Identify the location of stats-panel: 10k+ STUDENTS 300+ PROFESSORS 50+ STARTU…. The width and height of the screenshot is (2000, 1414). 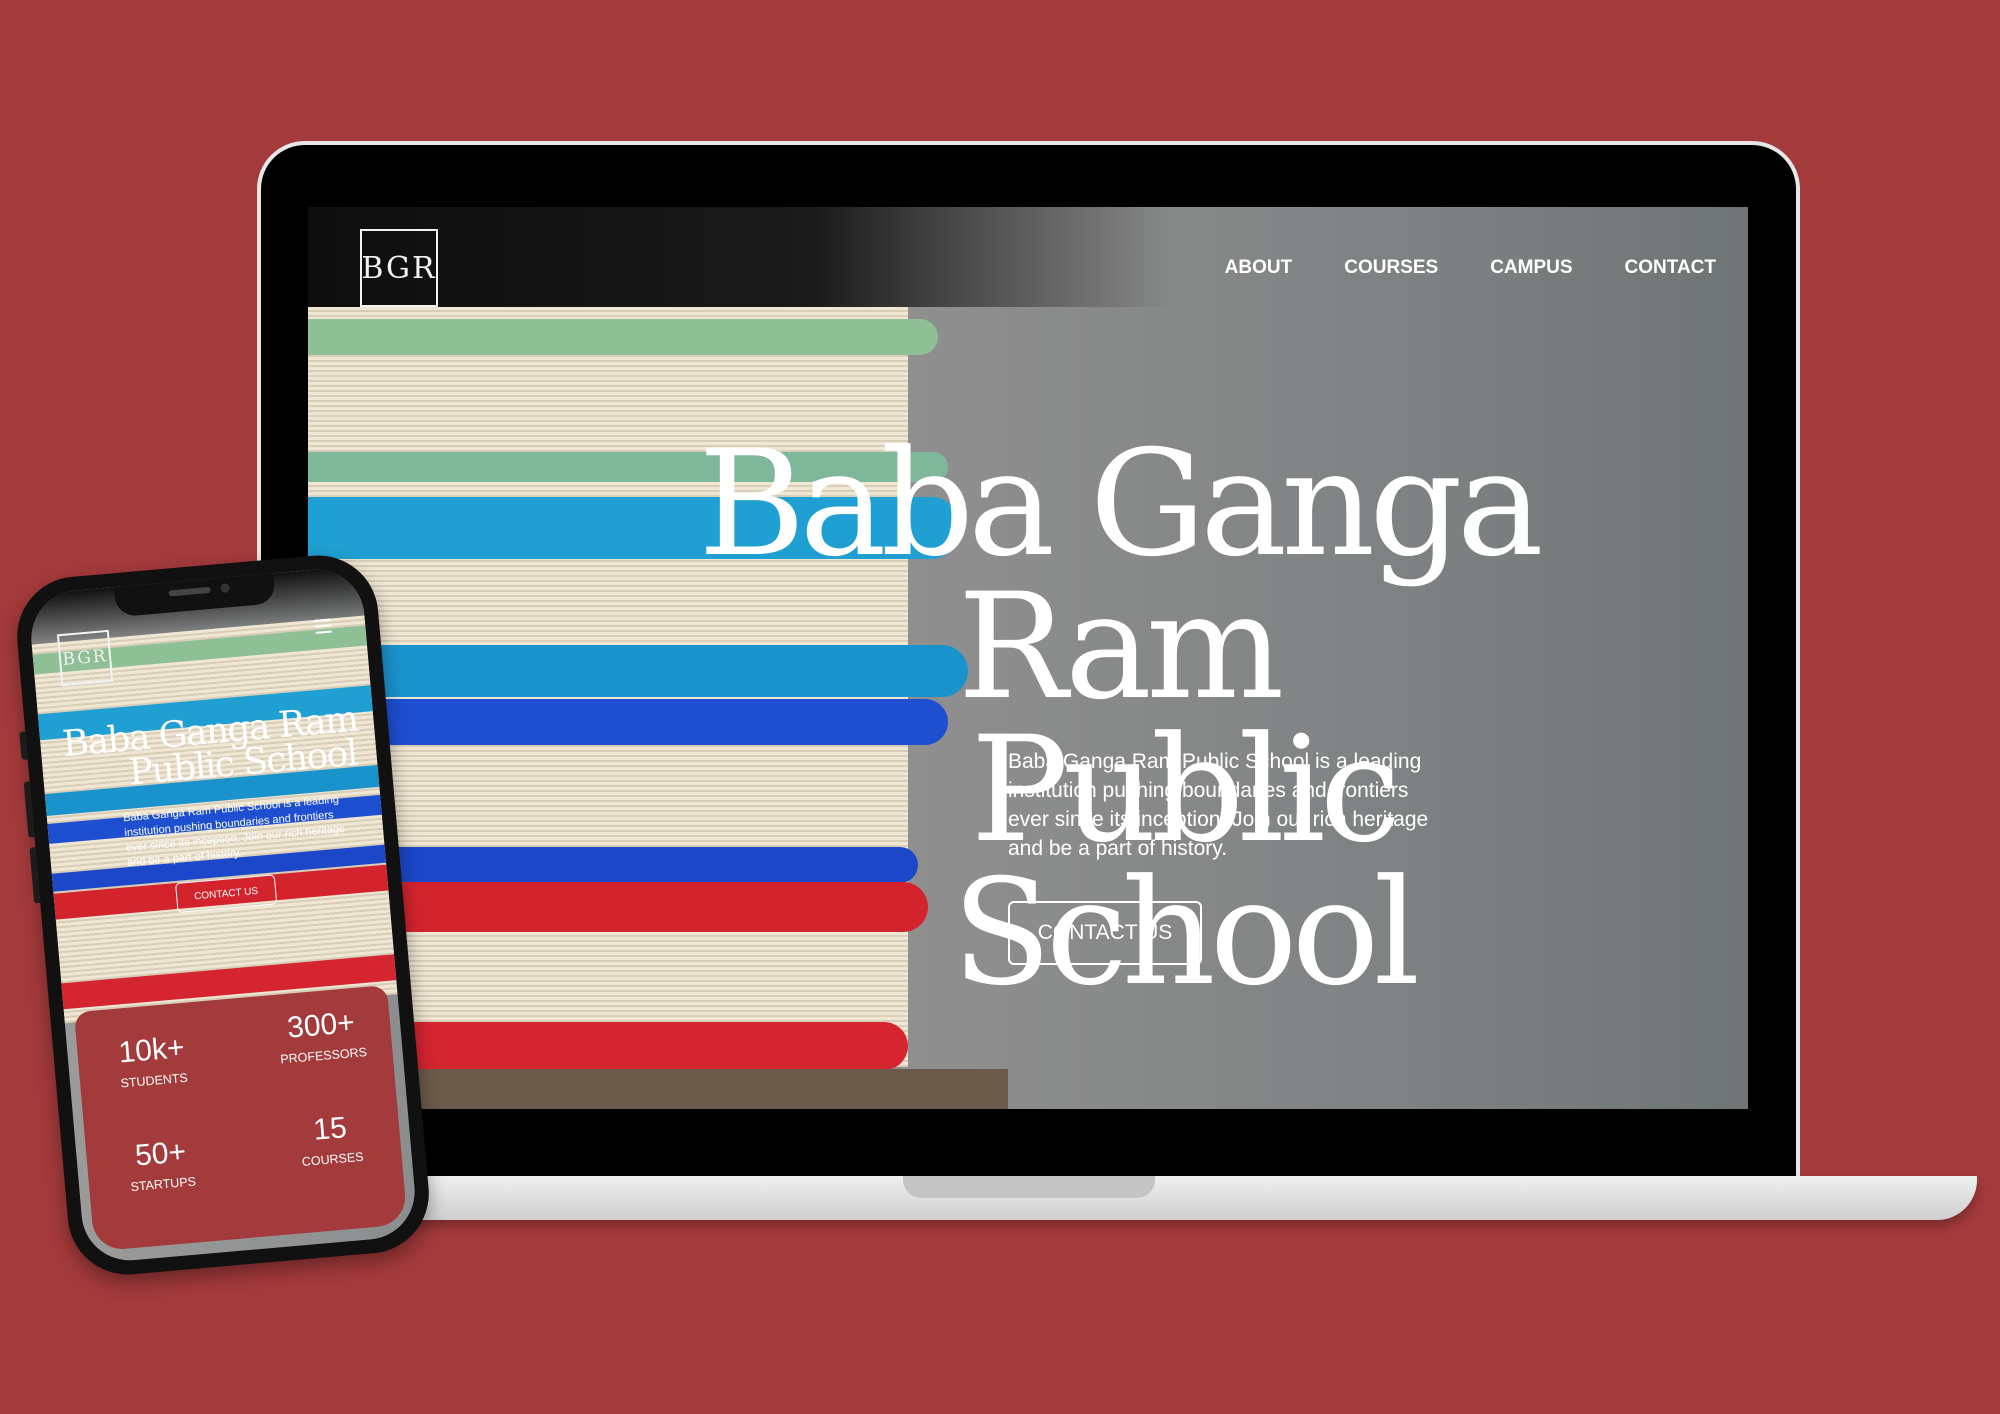
(240, 1118).